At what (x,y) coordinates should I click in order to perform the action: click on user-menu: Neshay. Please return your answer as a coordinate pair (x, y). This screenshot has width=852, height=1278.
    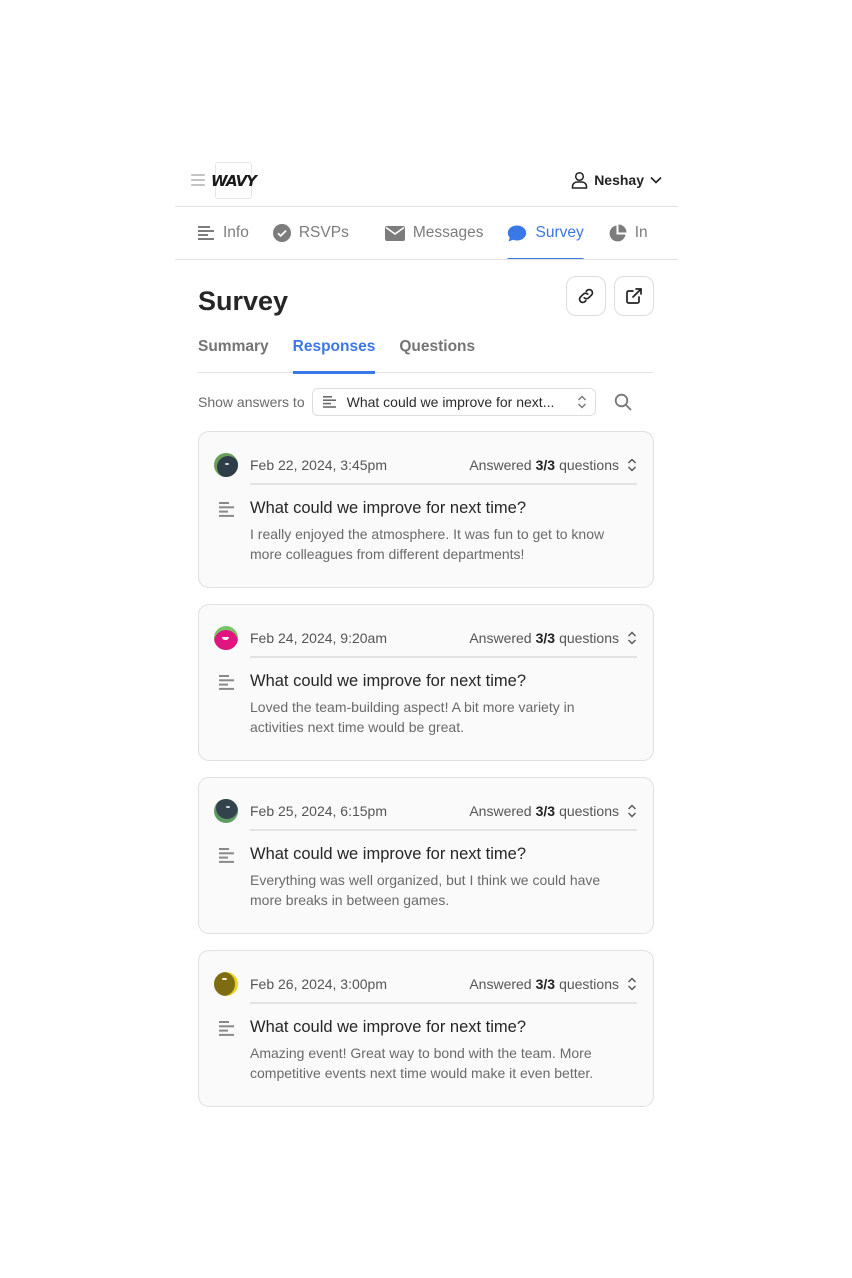
    Looking at the image, I should click on (616, 180).